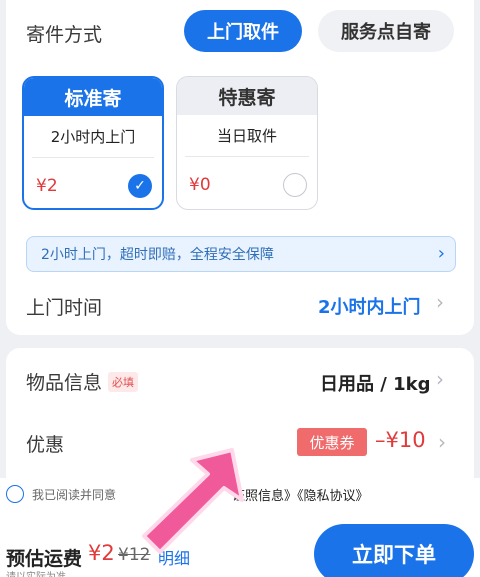 The width and height of the screenshot is (480, 577). What do you see at coordinates (93, 137) in the screenshot?
I see `service-option-subtitle: 2小时内上门` at bounding box center [93, 137].